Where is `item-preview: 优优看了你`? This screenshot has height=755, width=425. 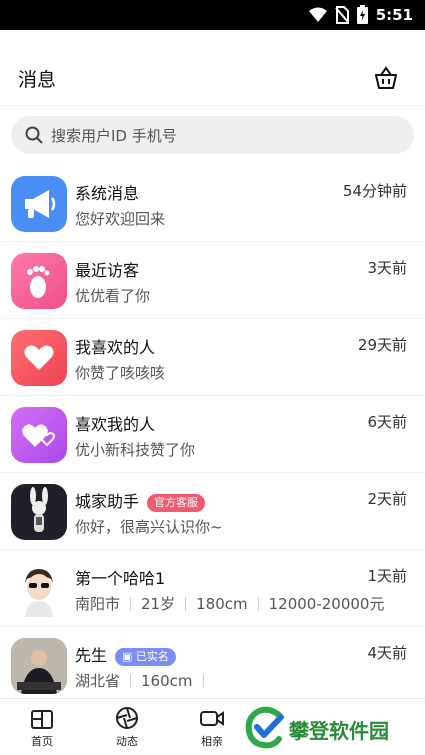
item-preview: 优优看了你 is located at coordinates (113, 296).